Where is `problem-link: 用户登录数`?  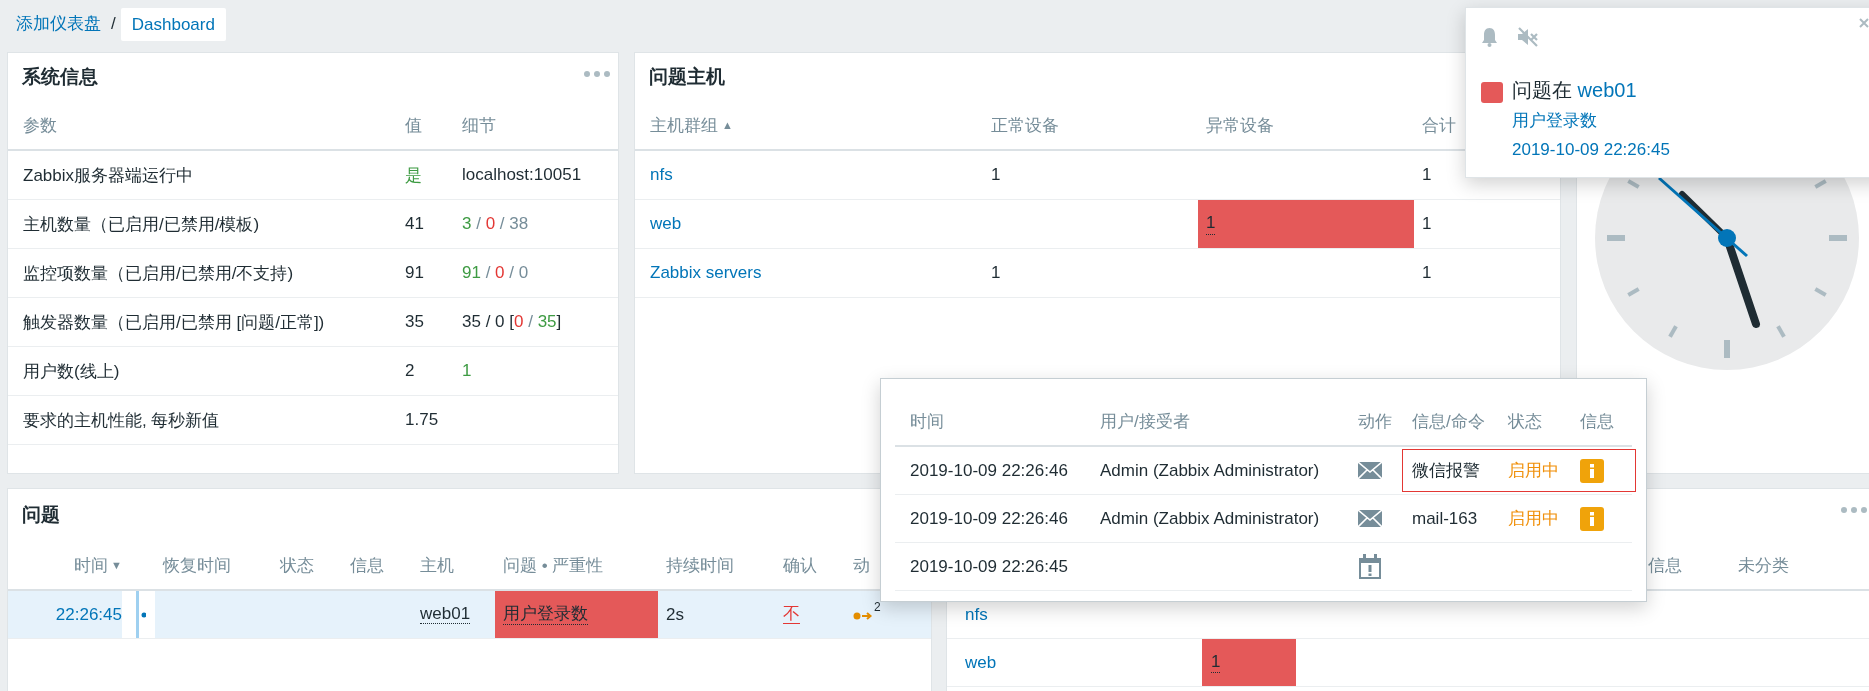
problem-link: 用户登录数 is located at coordinates (1554, 120).